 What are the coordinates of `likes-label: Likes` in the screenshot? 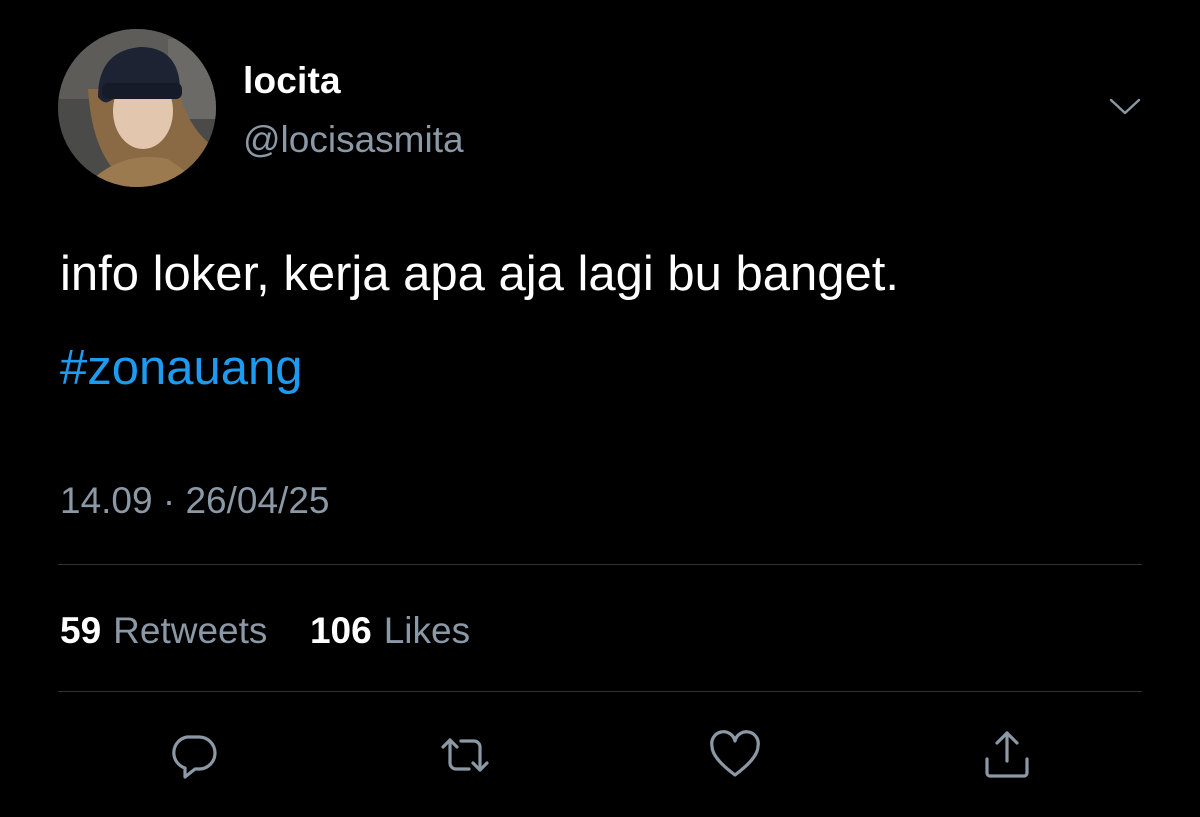 It's located at (427, 630).